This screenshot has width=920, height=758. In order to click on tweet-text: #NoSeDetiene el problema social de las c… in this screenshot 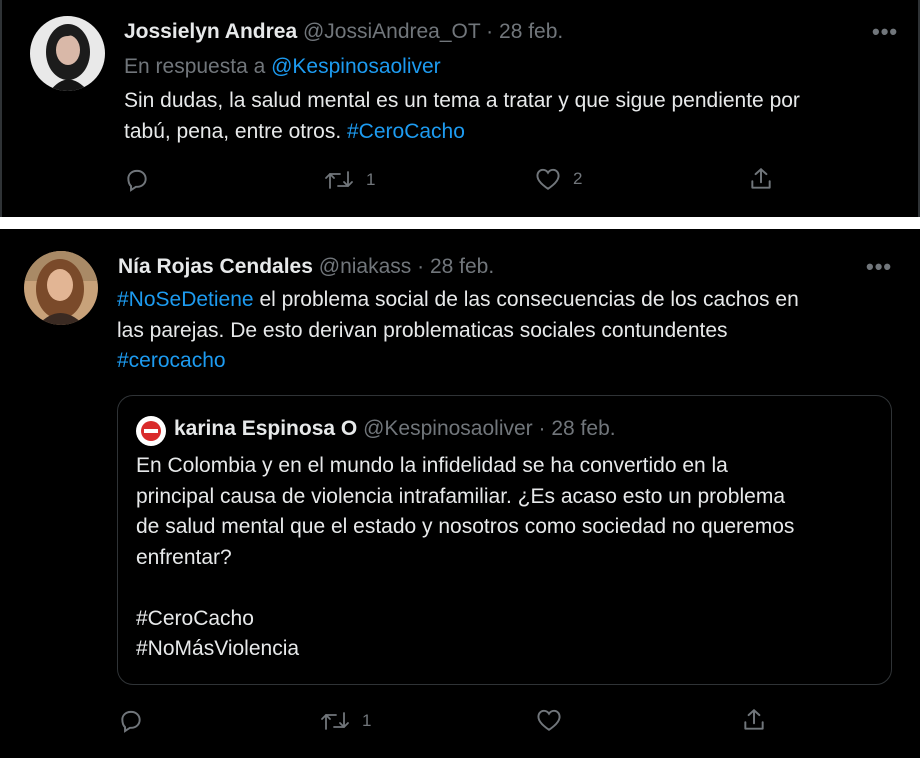, I will do `click(458, 331)`.